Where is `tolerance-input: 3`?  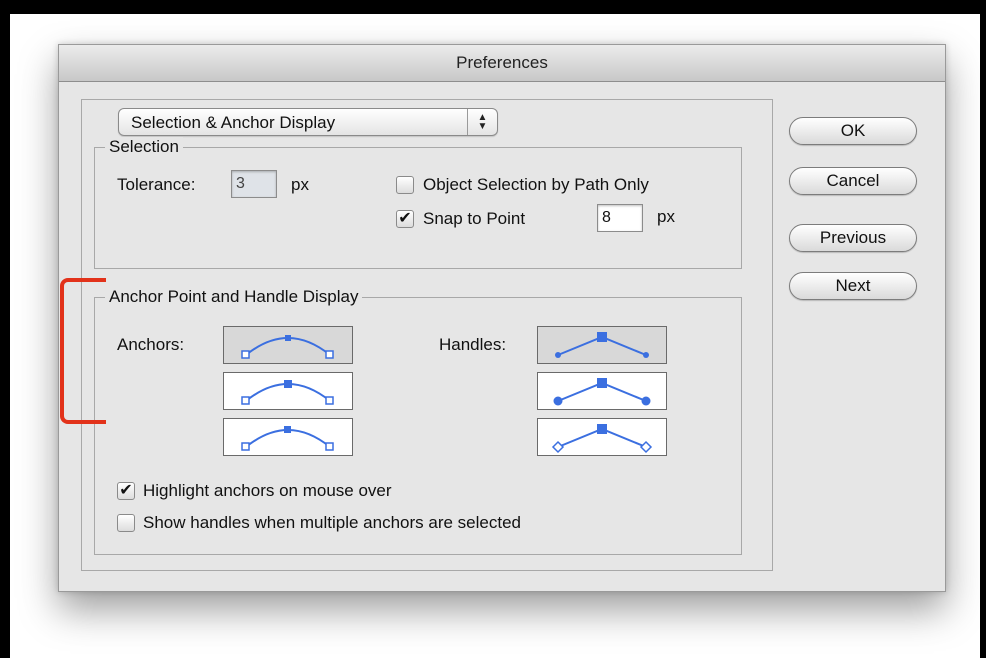 tolerance-input: 3 is located at coordinates (254, 184).